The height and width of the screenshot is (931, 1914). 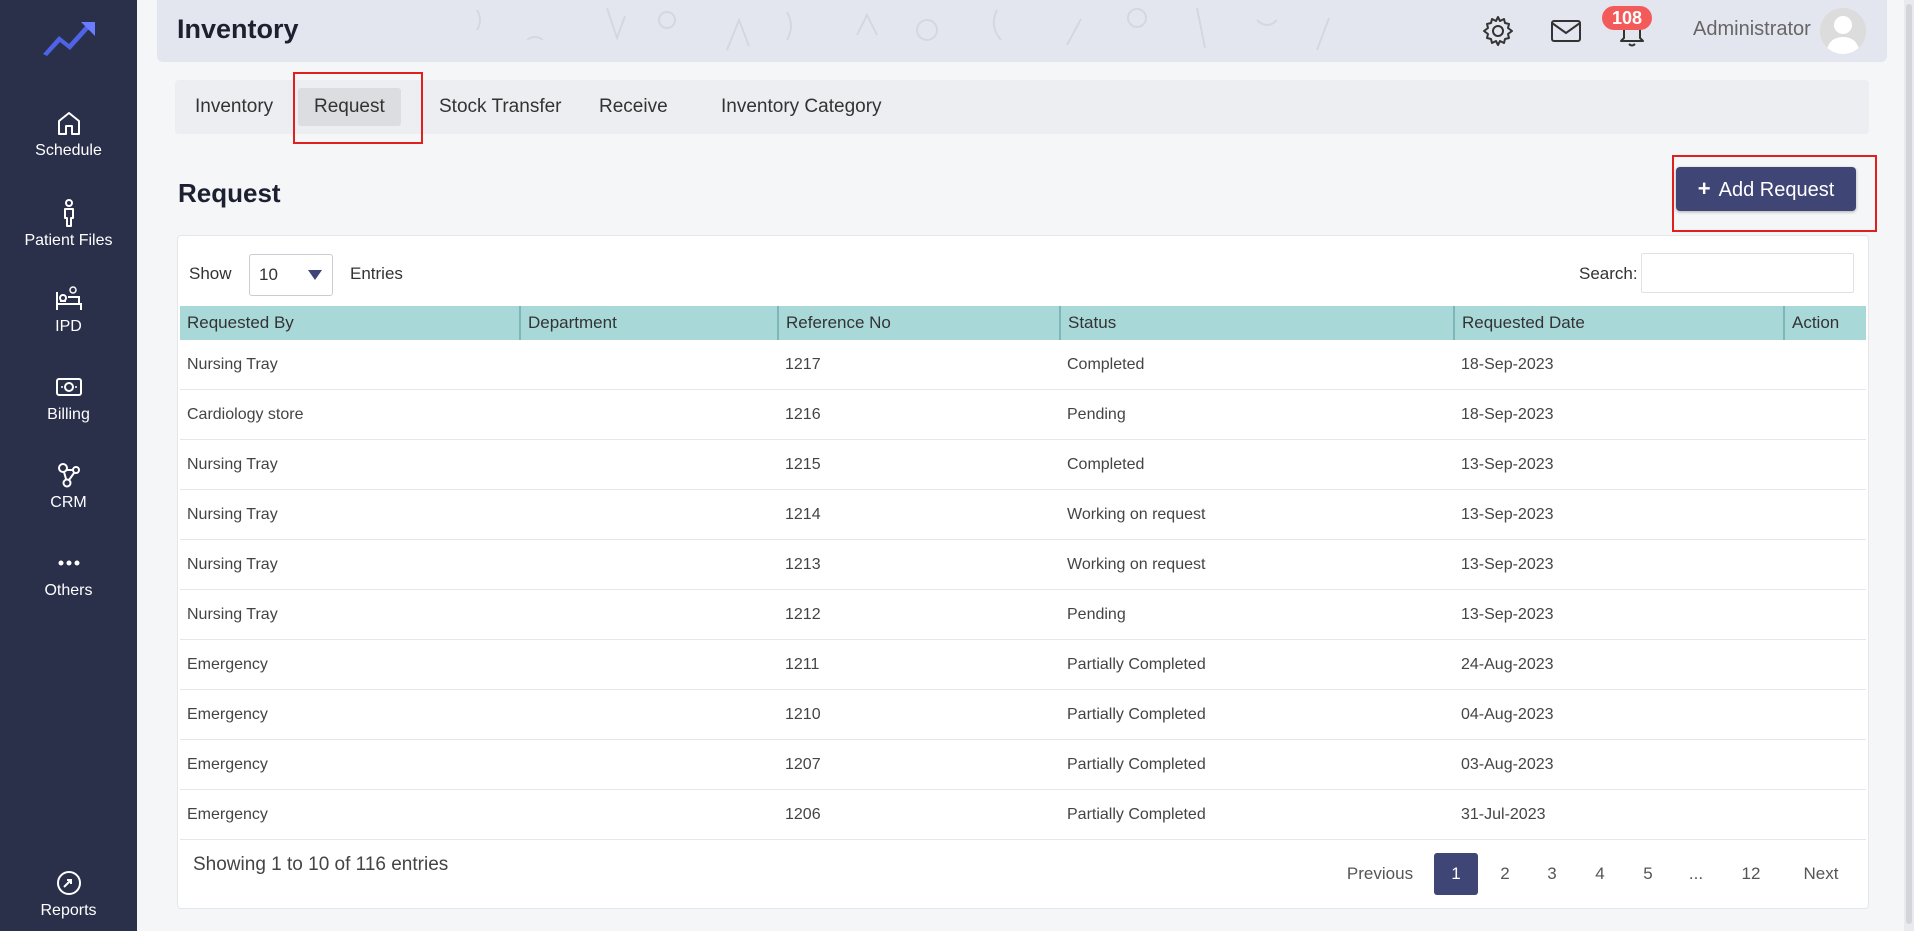 I want to click on column-header-requested-by: Requested By, so click(x=350, y=323).